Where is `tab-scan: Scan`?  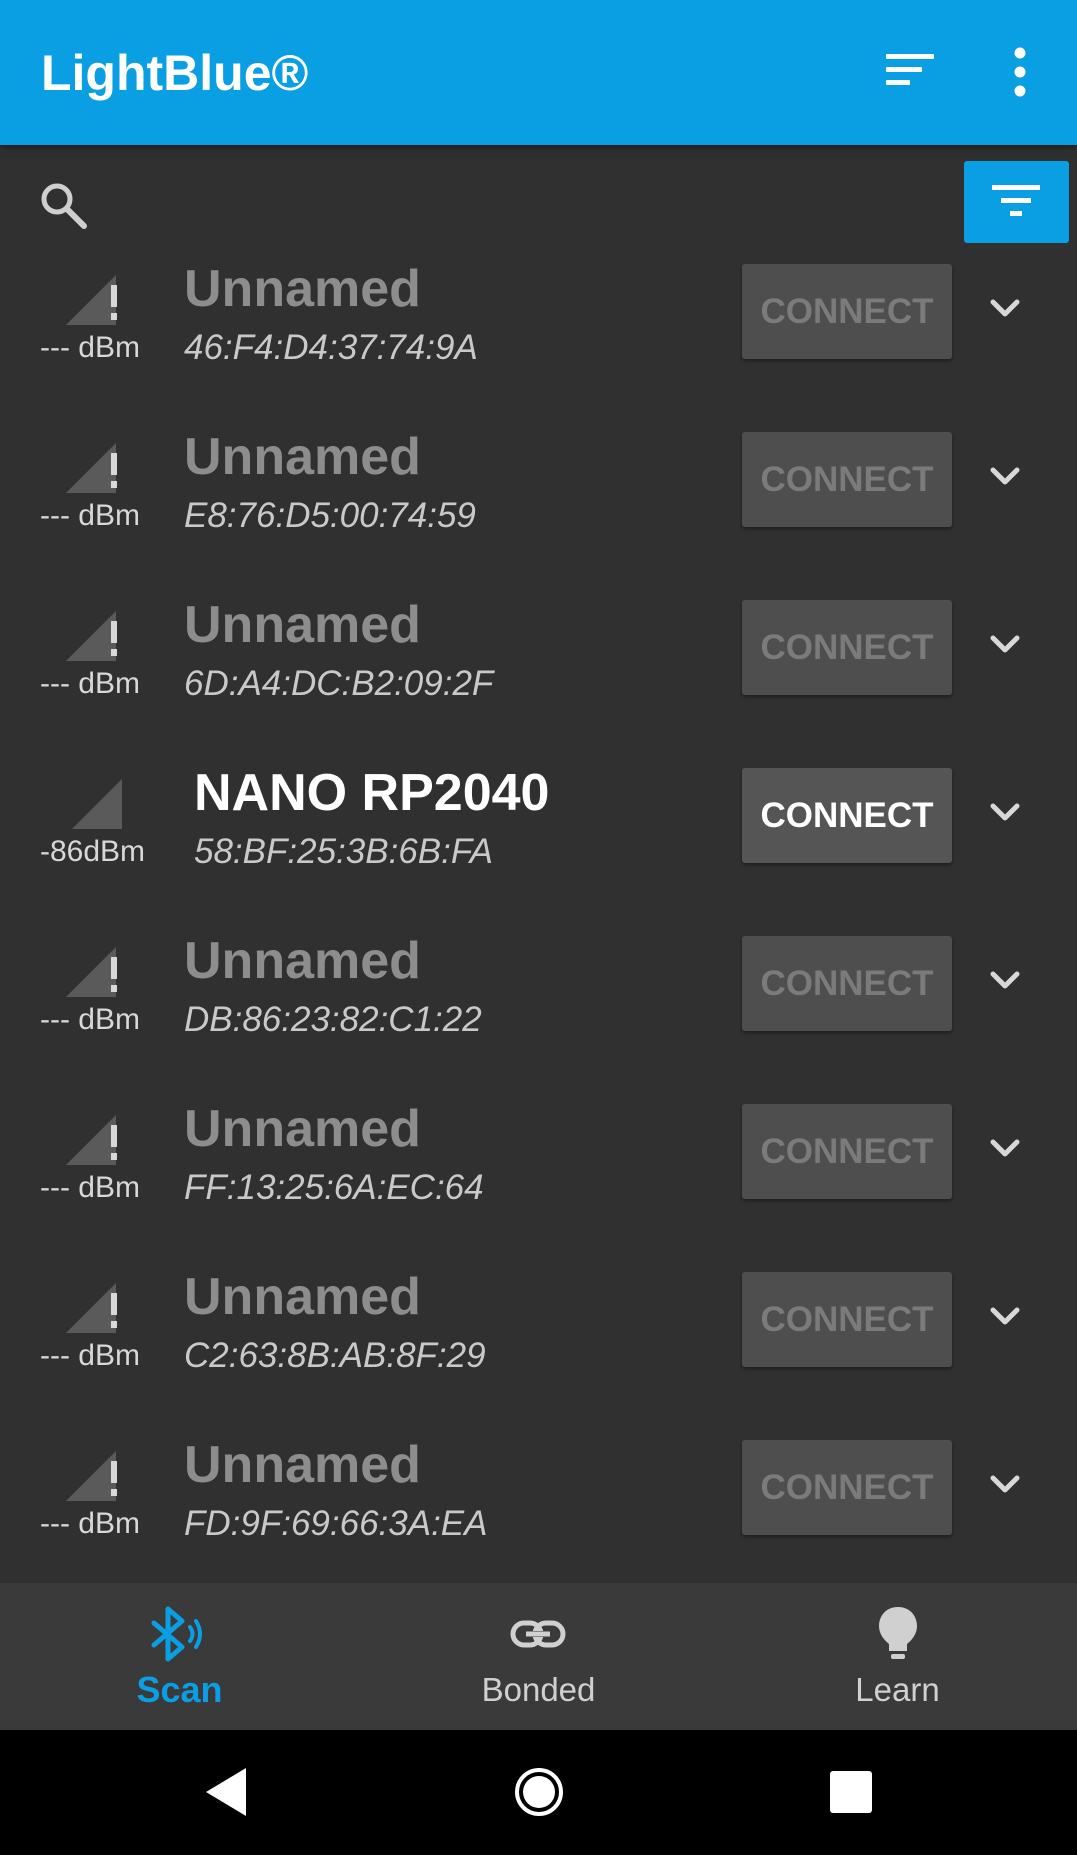 tab-scan: Scan is located at coordinates (179, 1656).